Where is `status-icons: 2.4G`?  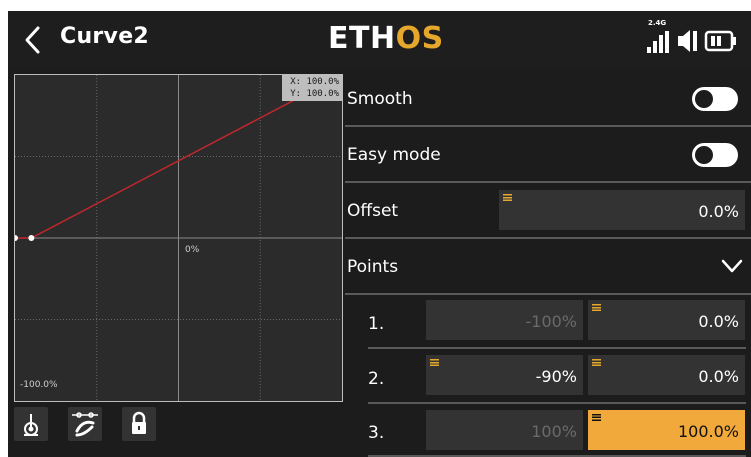 status-icons: 2.4G is located at coordinates (696, 39).